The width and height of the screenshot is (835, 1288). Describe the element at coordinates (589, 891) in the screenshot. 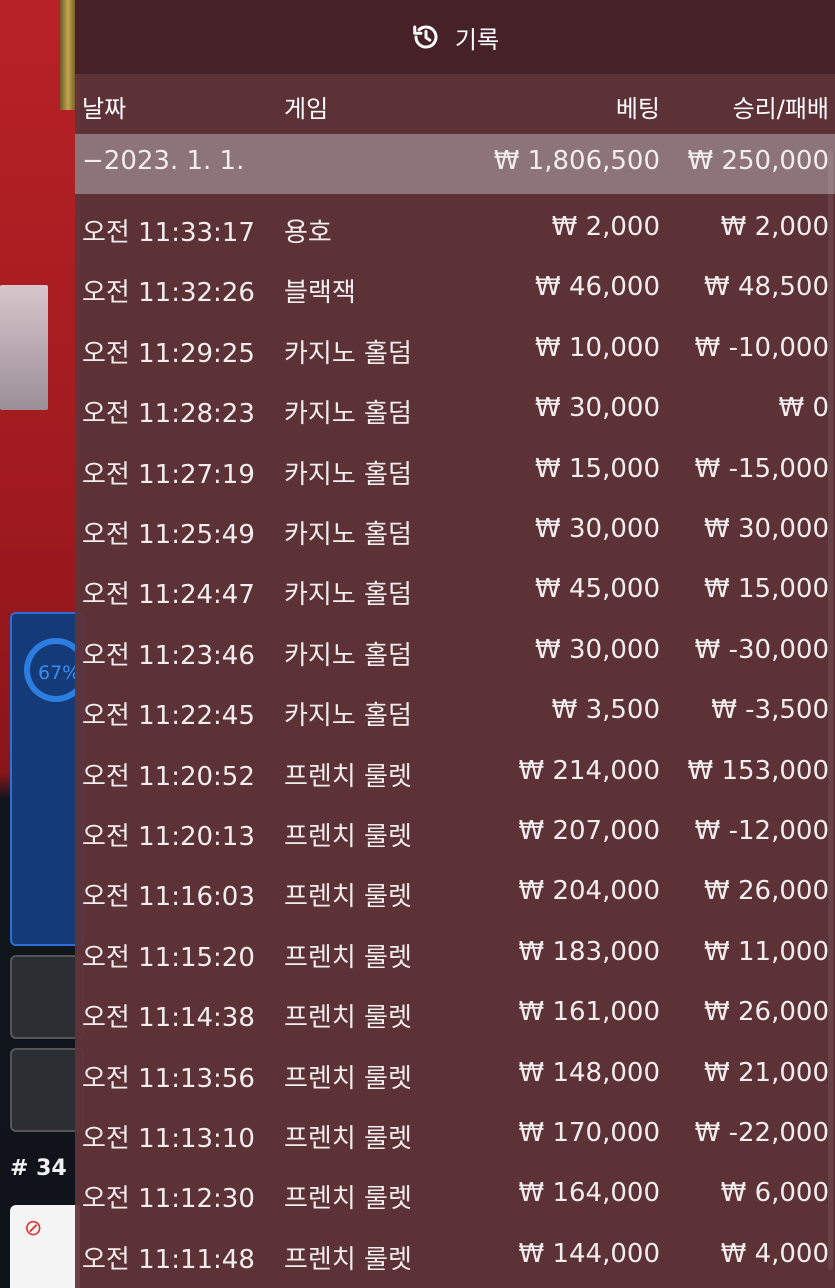

I see `row-bet: ₩ 204,000` at that location.